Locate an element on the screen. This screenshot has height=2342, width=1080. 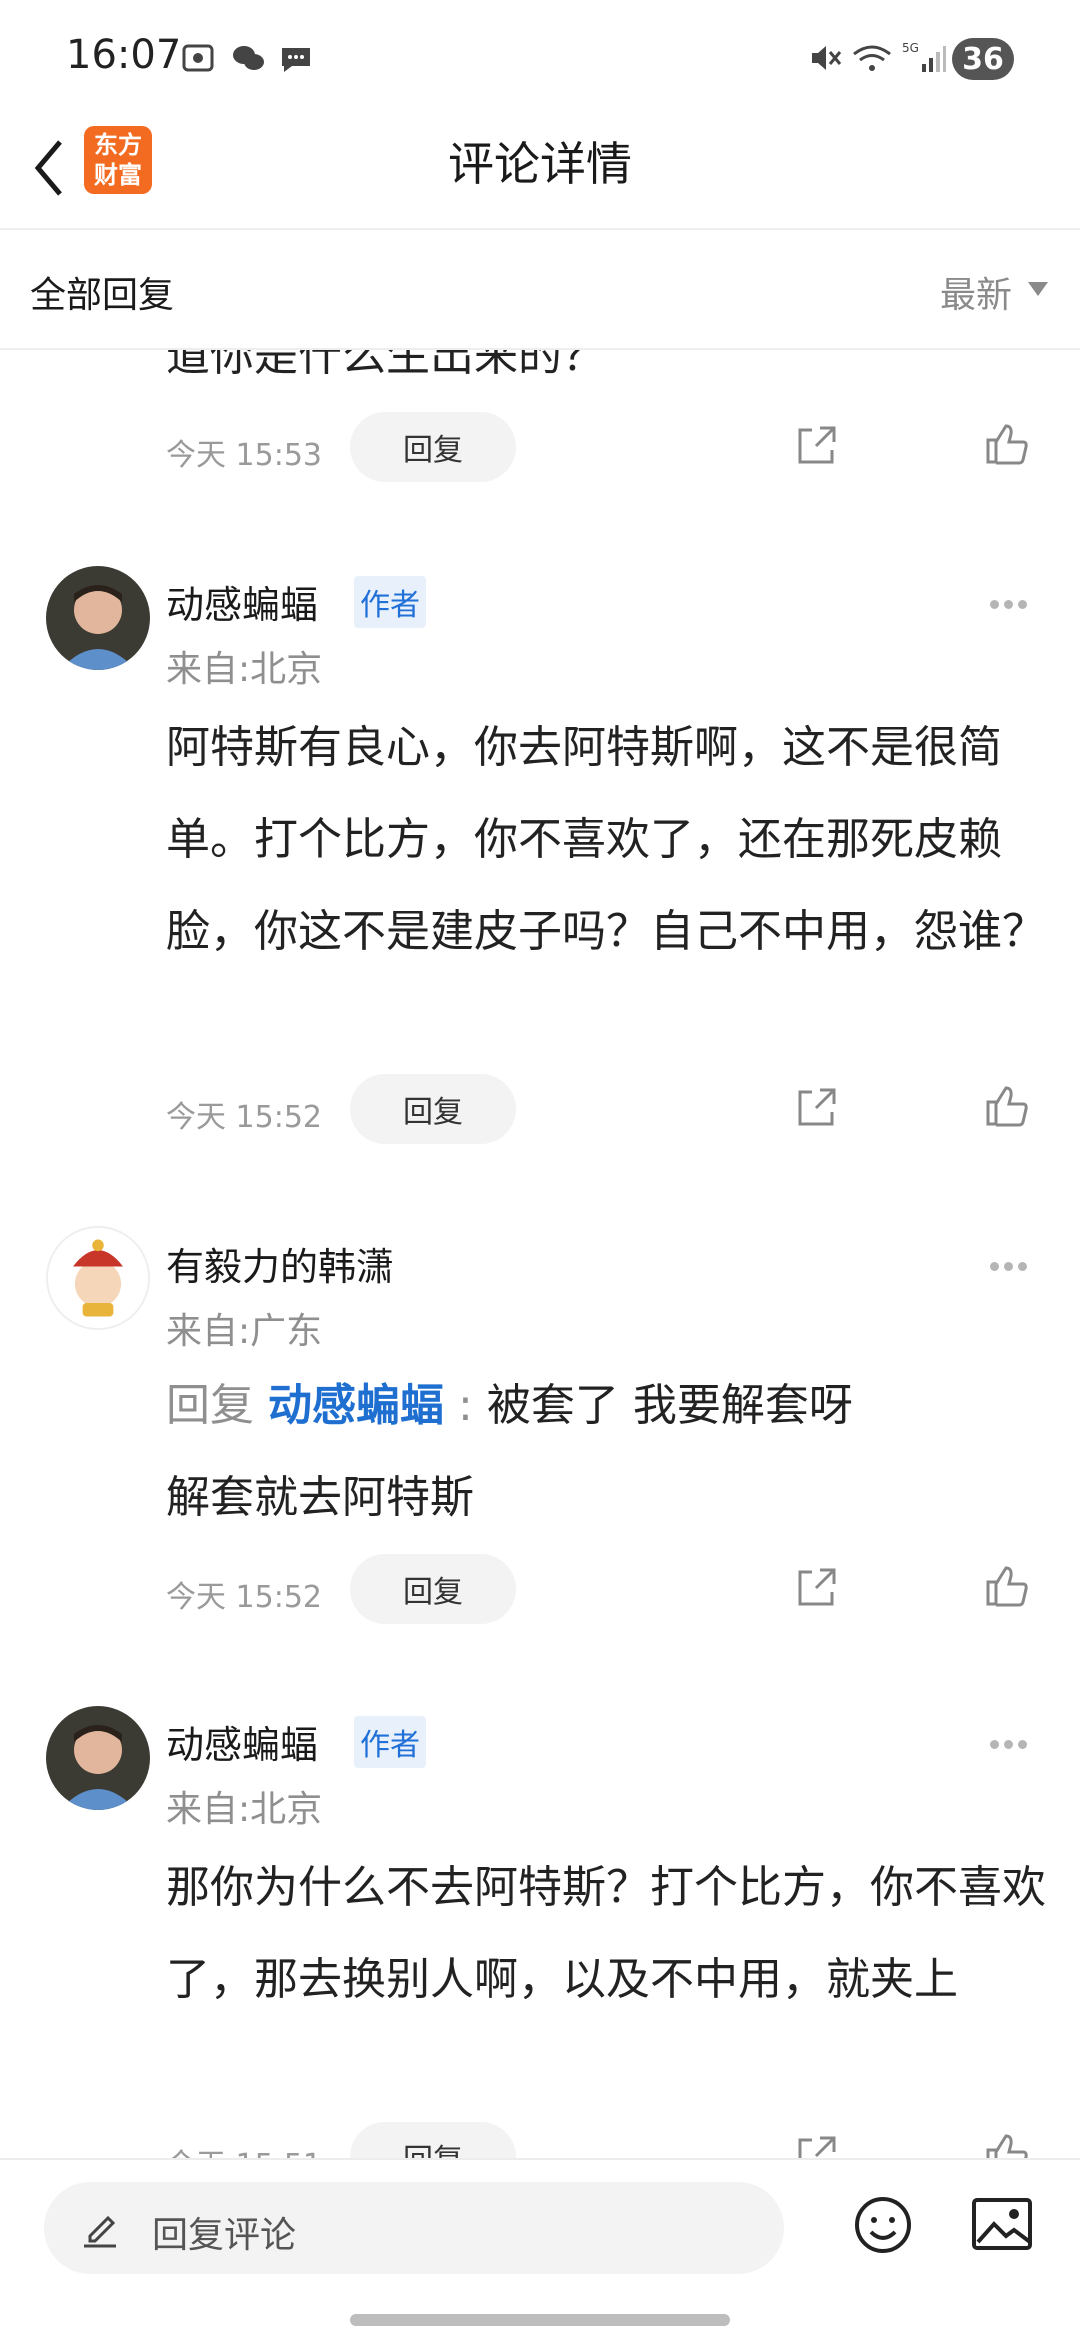
home-indicator is located at coordinates (540, 2320).